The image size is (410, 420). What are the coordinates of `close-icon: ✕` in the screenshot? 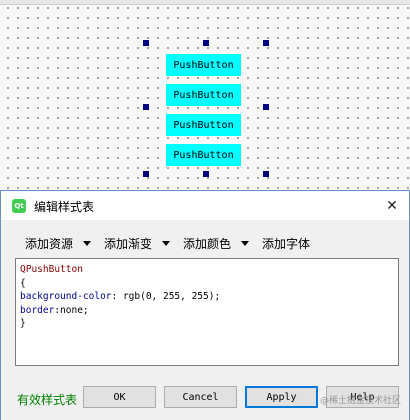 It's located at (392, 206).